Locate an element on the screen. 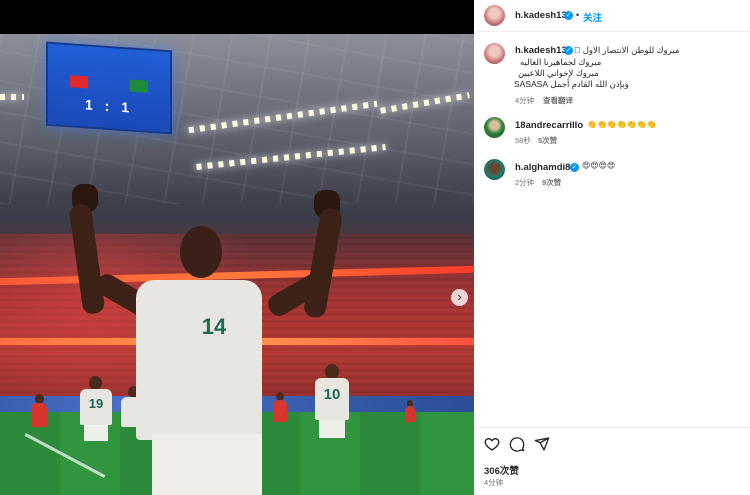  stadium-scoreboard: 1 is located at coordinates (109, 88).